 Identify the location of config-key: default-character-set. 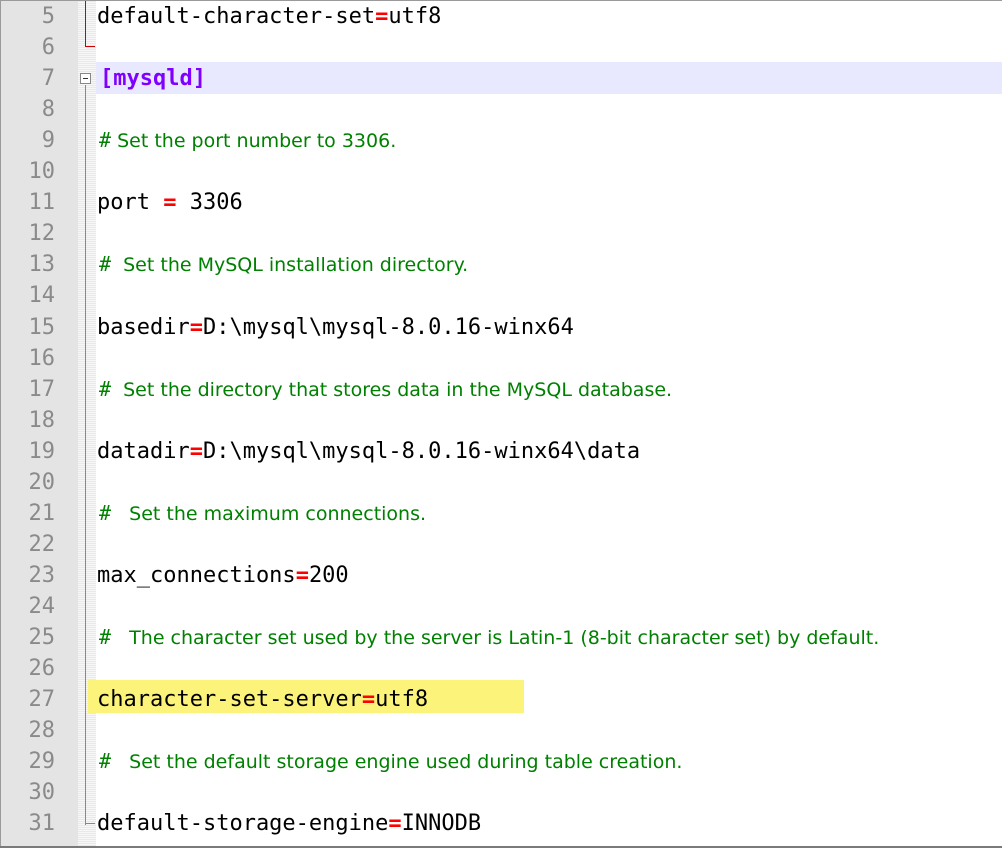
(236, 16).